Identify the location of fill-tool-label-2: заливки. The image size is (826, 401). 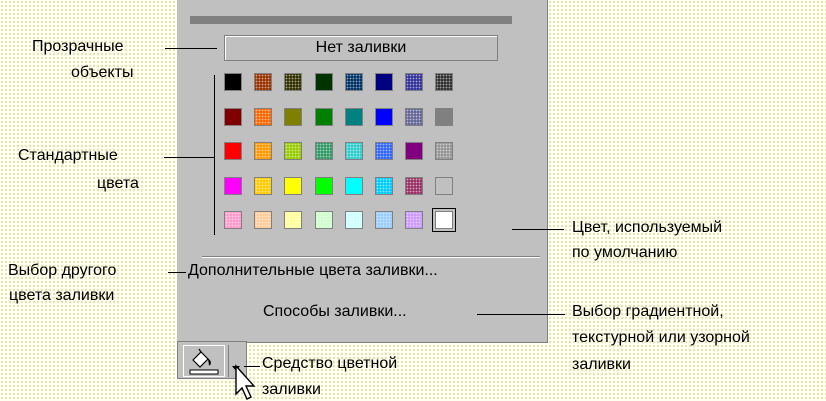
(291, 389).